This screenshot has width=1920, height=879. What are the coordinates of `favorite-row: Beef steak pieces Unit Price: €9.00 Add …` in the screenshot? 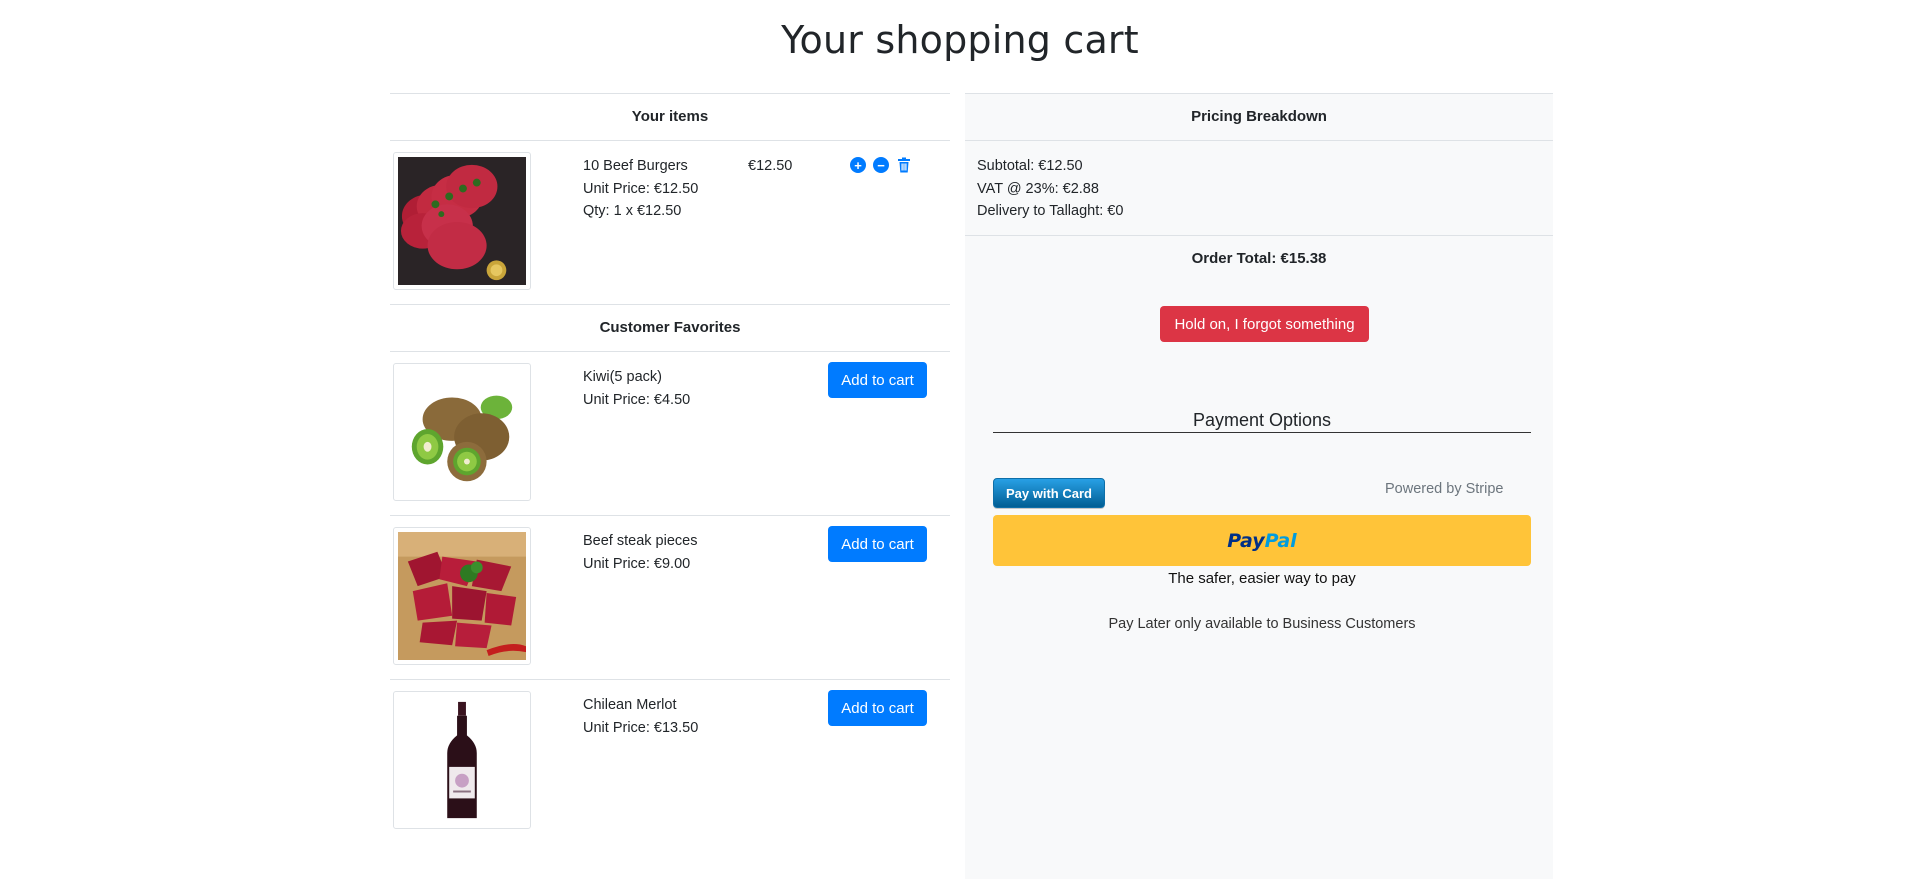 It's located at (670, 598).